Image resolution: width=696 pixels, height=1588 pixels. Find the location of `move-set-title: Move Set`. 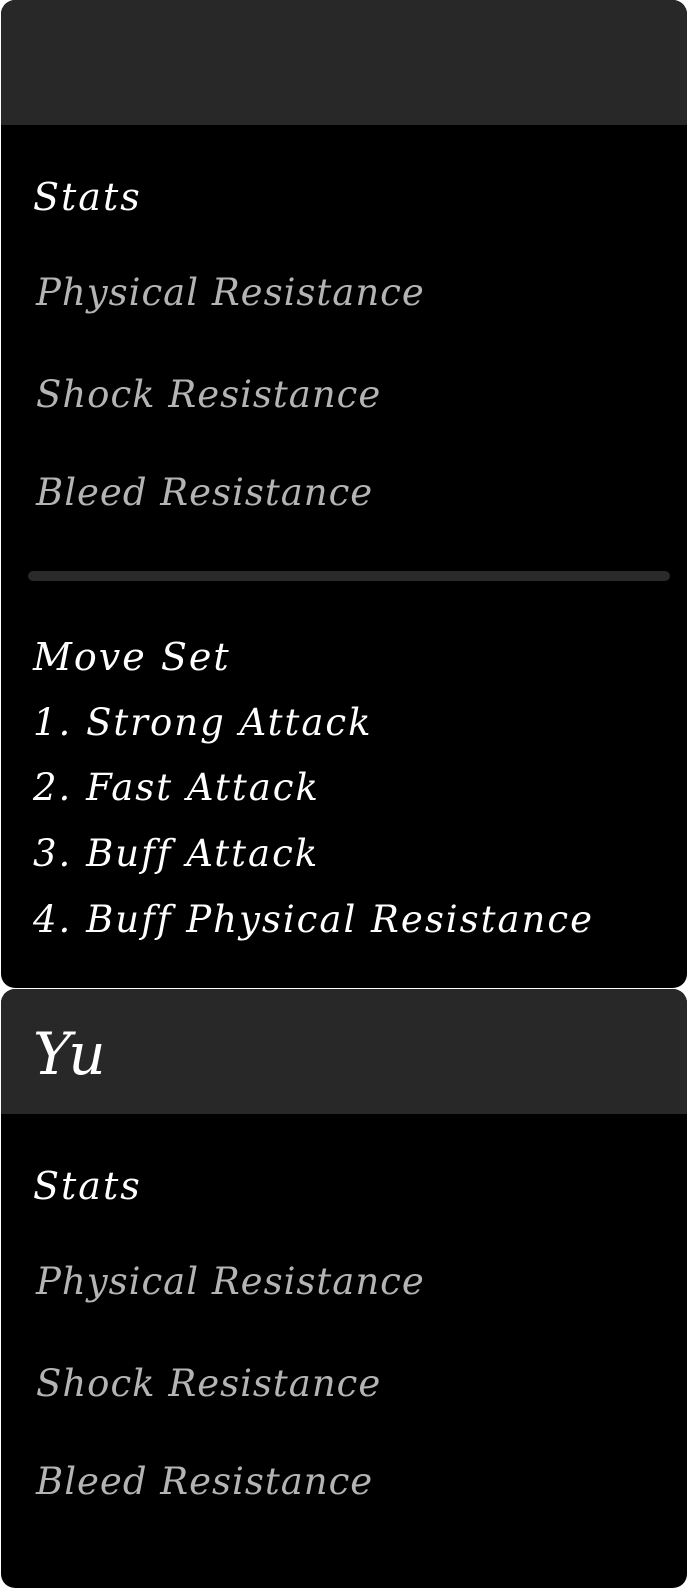

move-set-title: Move Set is located at coordinates (132, 657).